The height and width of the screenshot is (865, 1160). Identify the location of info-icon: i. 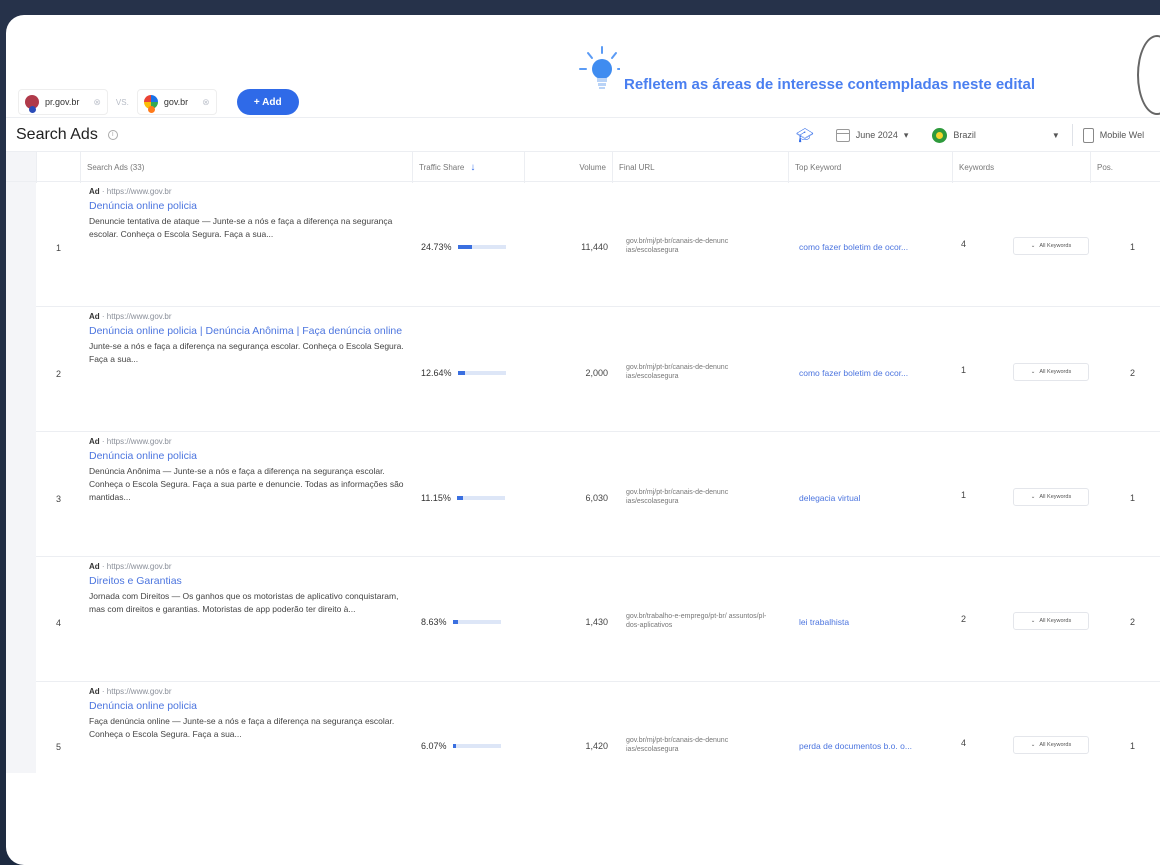
(112, 134).